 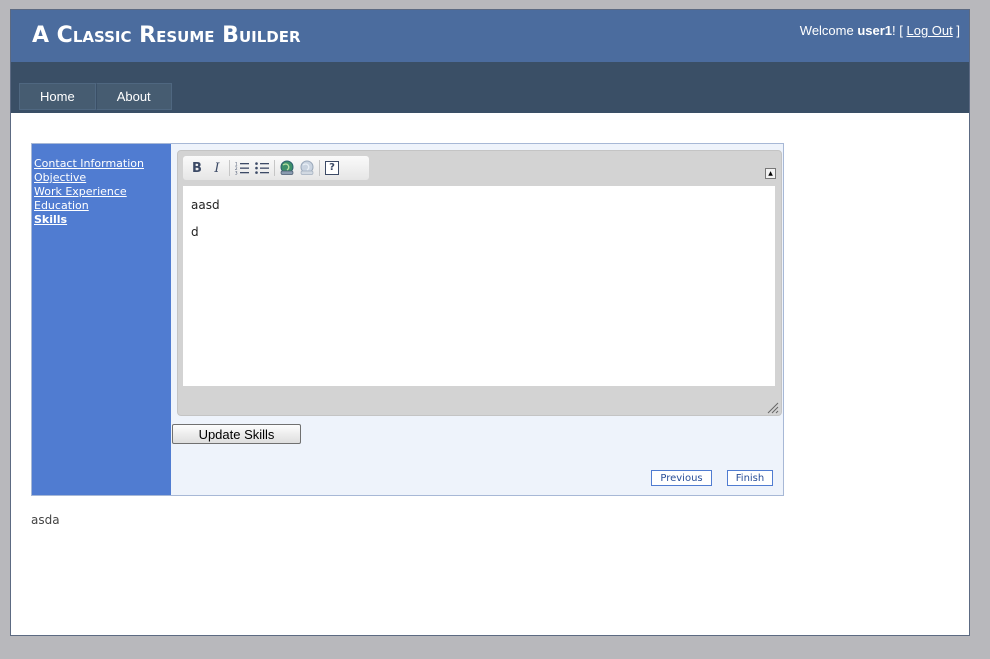 I want to click on bracket-close: ], so click(x=956, y=30).